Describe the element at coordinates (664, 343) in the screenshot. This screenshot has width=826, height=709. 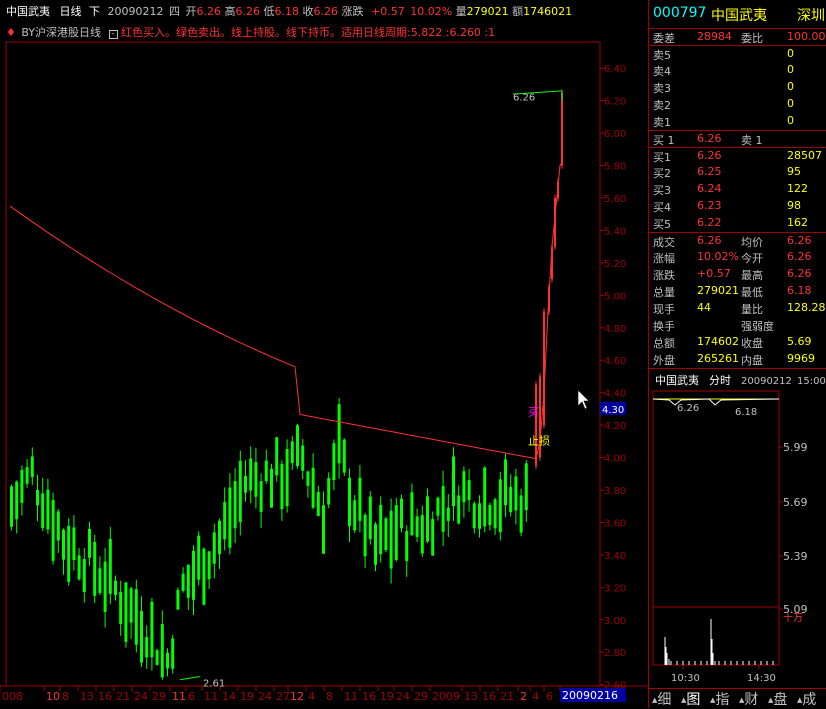
I see `stat-label: 总额` at that location.